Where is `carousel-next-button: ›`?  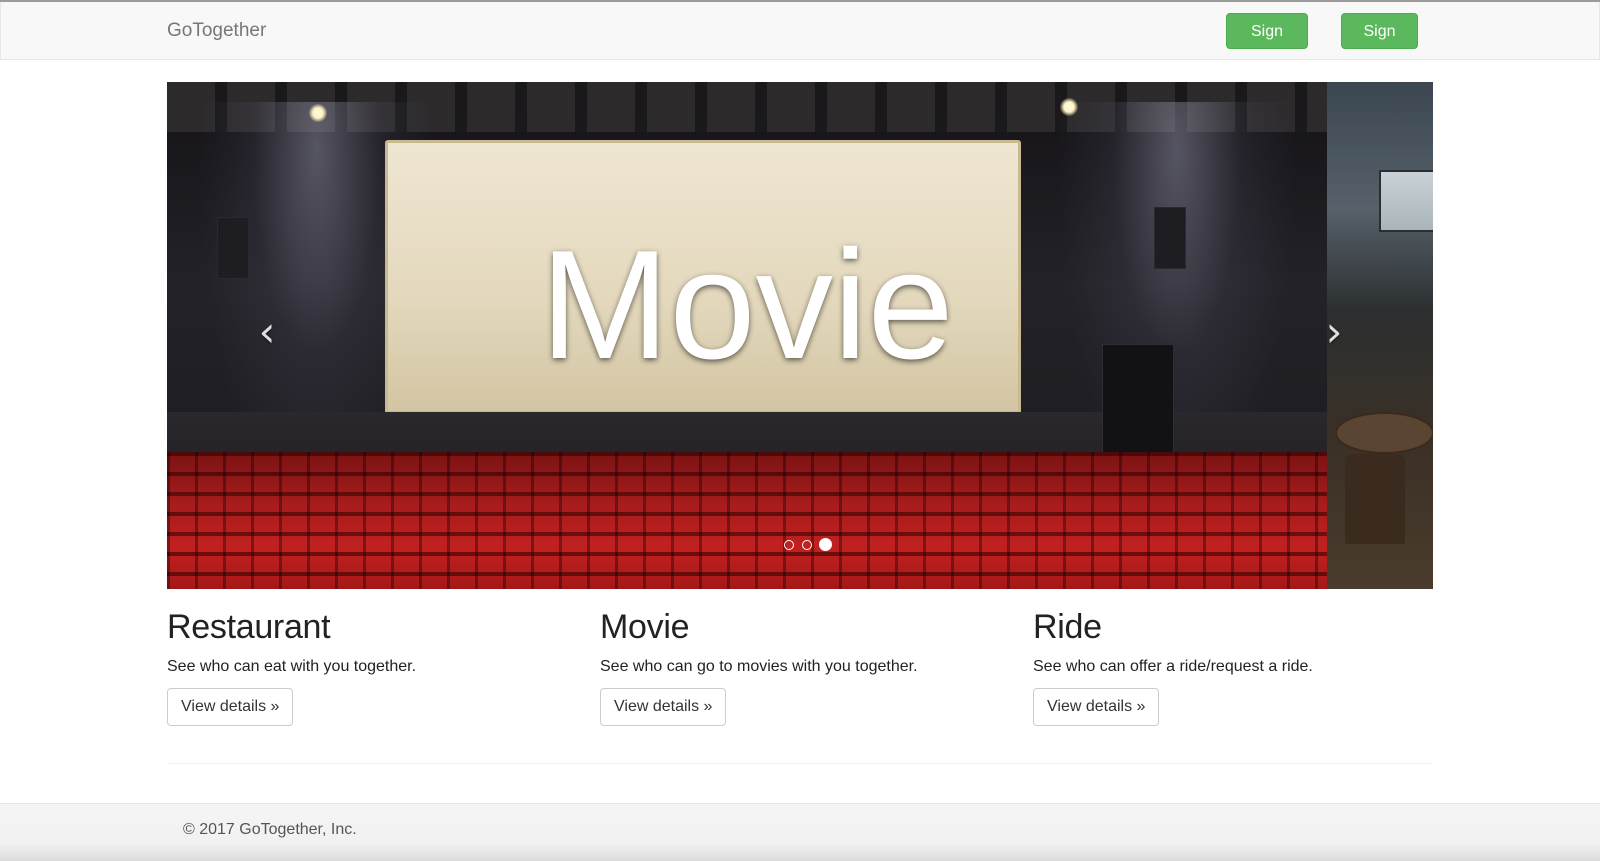
carousel-next-button: › is located at coordinates (1334, 332).